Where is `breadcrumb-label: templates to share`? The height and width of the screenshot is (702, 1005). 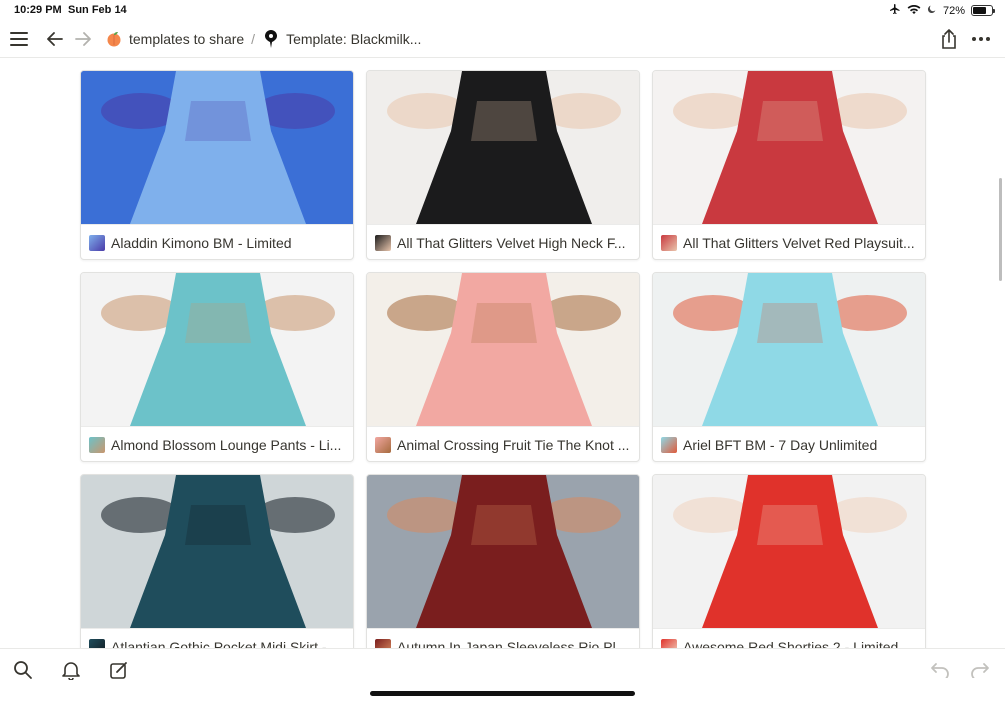 breadcrumb-label: templates to share is located at coordinates (187, 38).